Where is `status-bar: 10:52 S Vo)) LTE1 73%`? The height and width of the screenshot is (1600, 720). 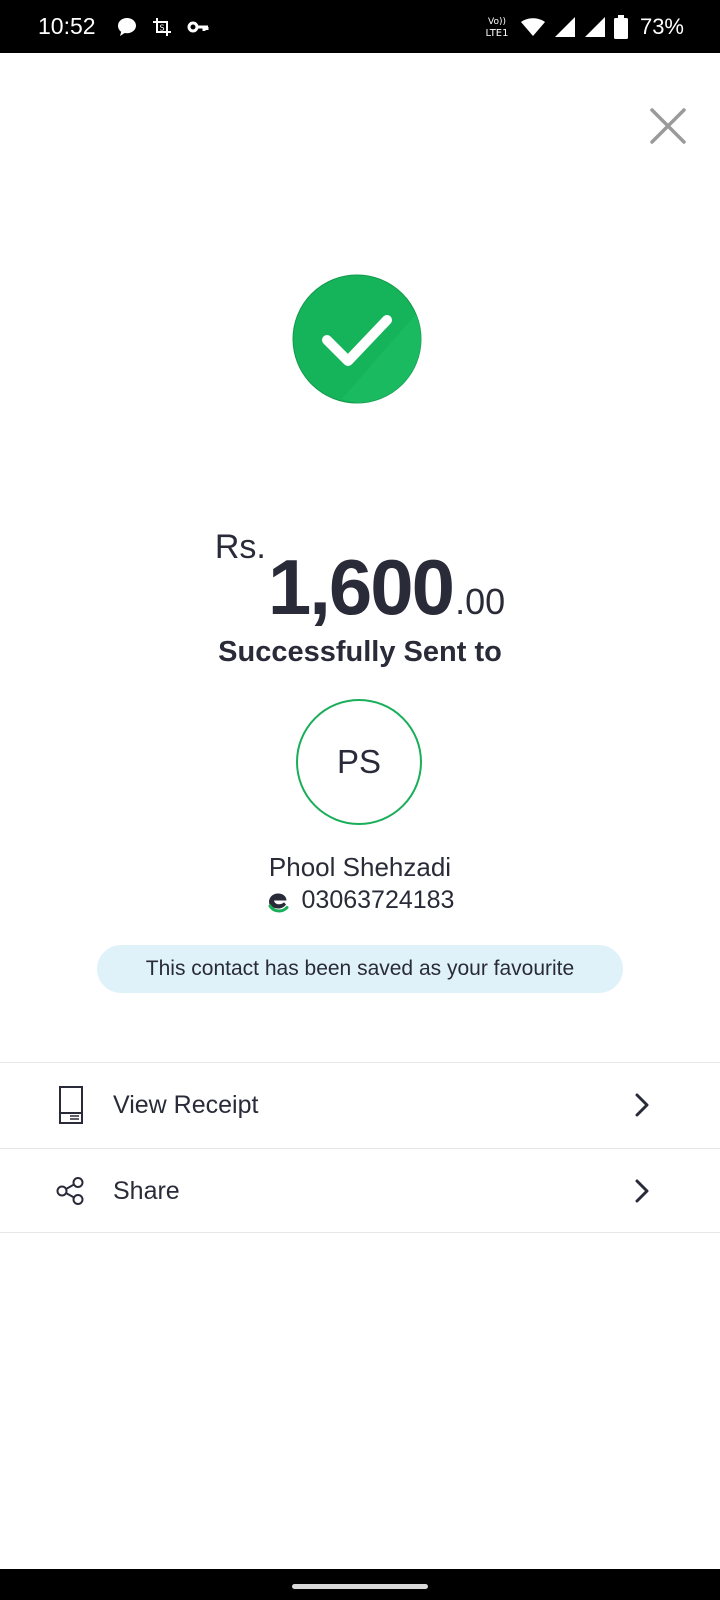 status-bar: 10:52 S Vo)) LTE1 73% is located at coordinates (360, 26).